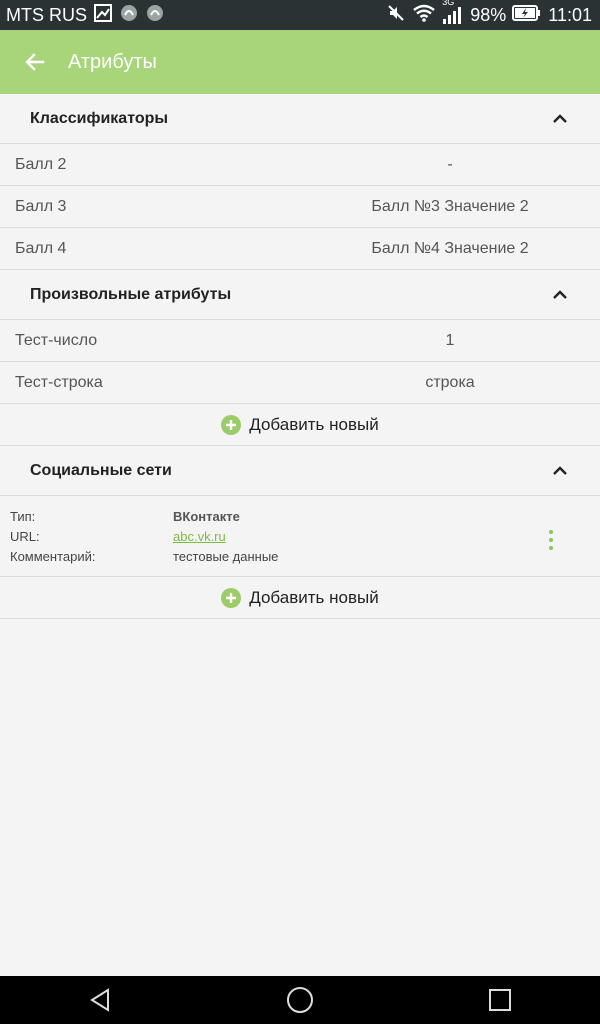 This screenshot has width=600, height=1024. Describe the element at coordinates (396, 15) in the screenshot. I see `mute-icon` at that location.